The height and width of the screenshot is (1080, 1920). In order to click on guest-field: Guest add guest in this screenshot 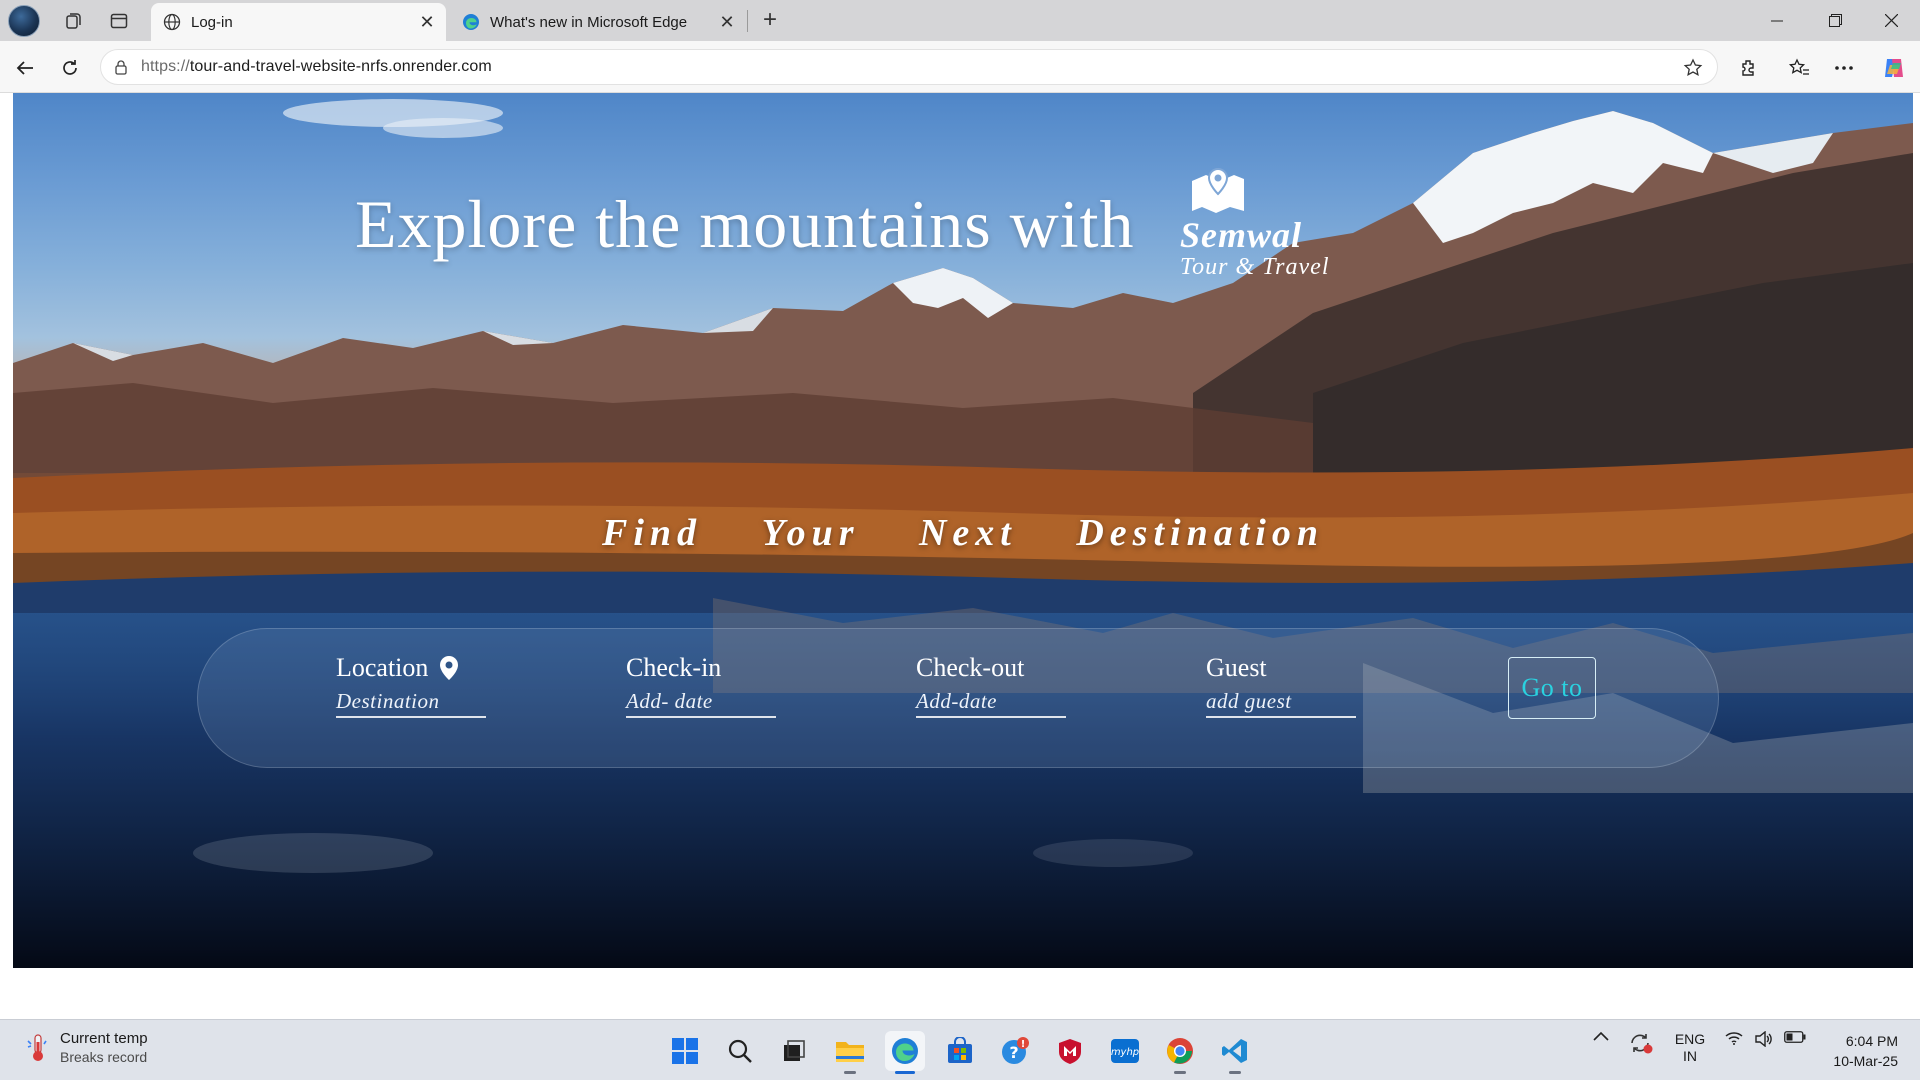, I will do `click(1286, 685)`.